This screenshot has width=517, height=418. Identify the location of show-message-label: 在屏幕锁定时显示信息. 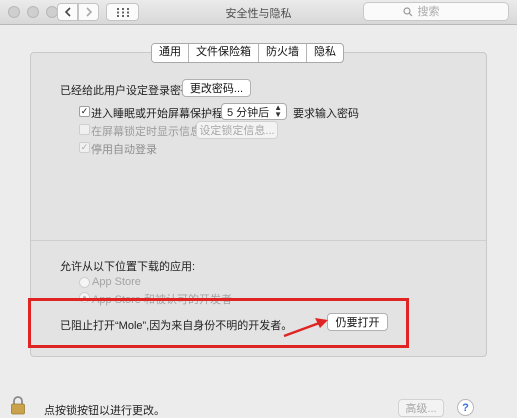
(146, 132).